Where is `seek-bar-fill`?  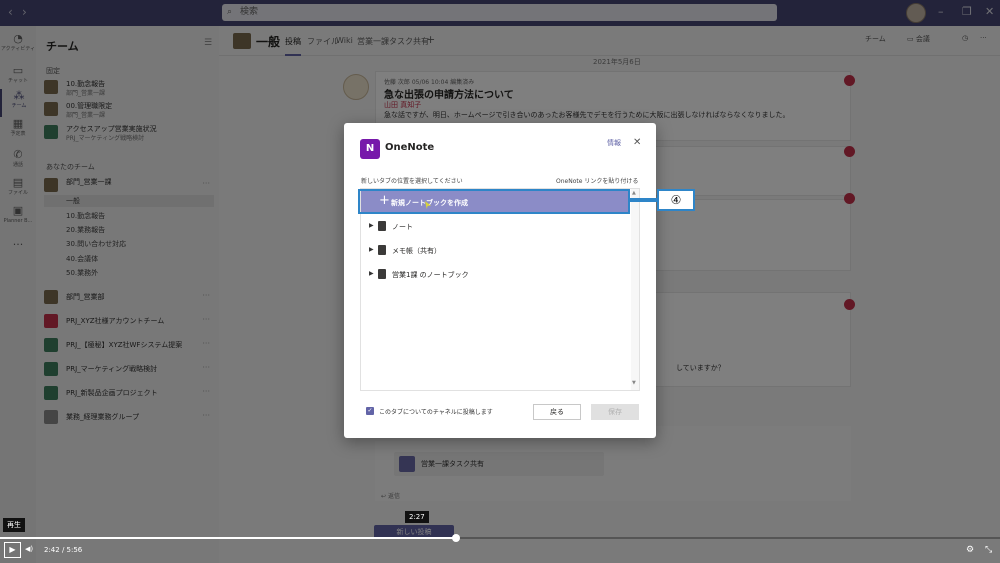 seek-bar-fill is located at coordinates (228, 538).